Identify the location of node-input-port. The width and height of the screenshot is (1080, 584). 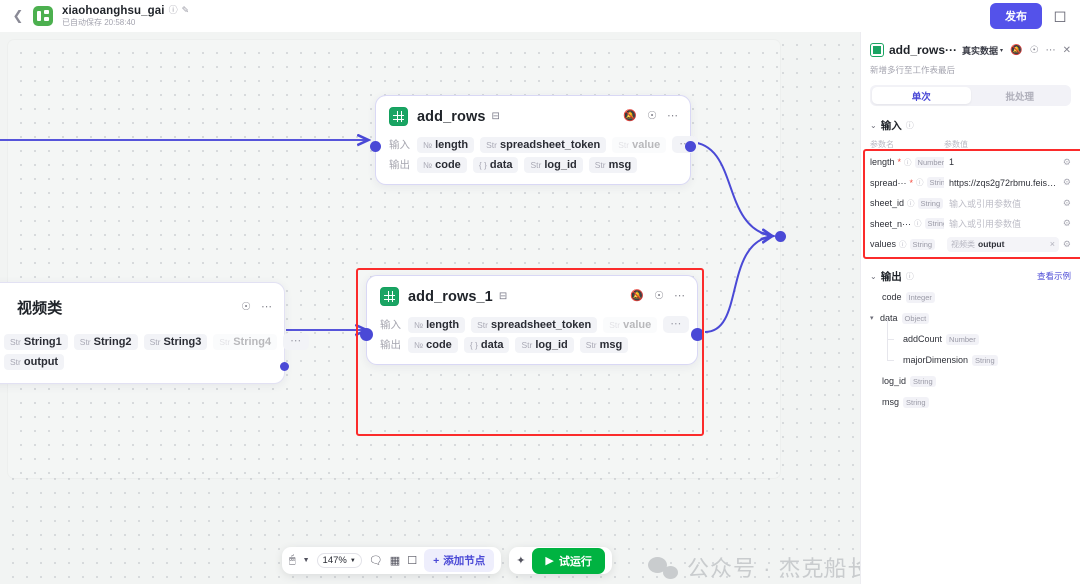
(375, 146).